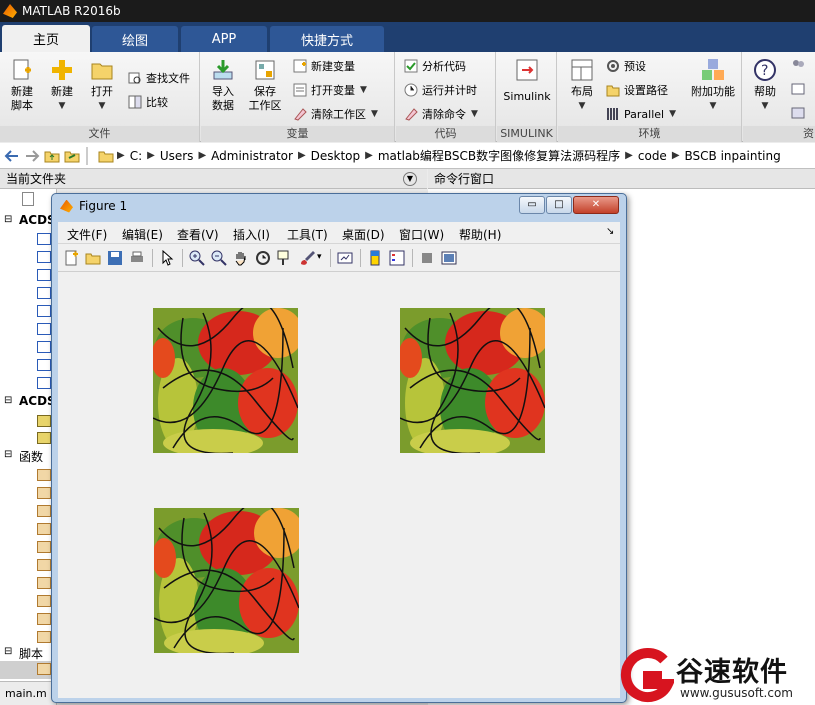  I want to click on menu-edit: 编辑(E), so click(142, 234).